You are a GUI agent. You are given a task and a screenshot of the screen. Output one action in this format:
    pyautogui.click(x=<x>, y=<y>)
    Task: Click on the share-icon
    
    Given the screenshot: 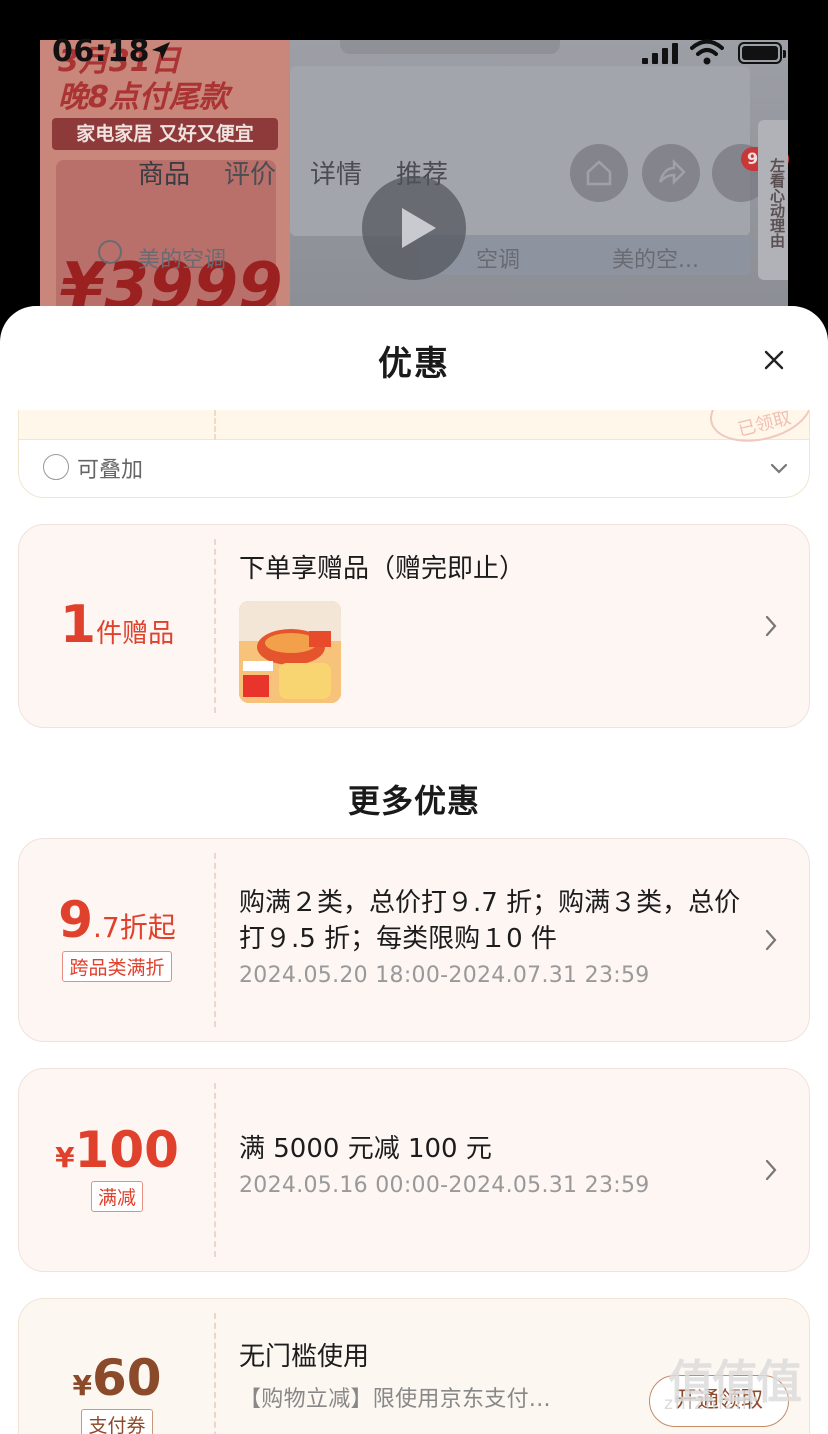 What is the action you would take?
    pyautogui.click(x=671, y=173)
    